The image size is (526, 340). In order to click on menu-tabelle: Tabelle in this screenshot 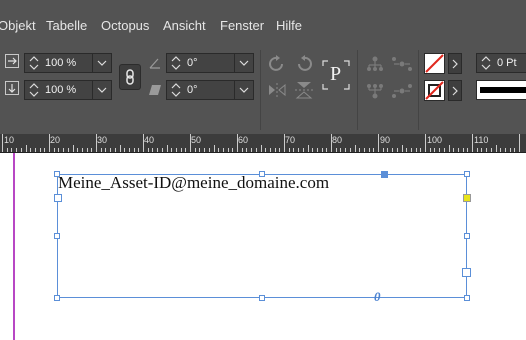, I will do `click(66, 25)`.